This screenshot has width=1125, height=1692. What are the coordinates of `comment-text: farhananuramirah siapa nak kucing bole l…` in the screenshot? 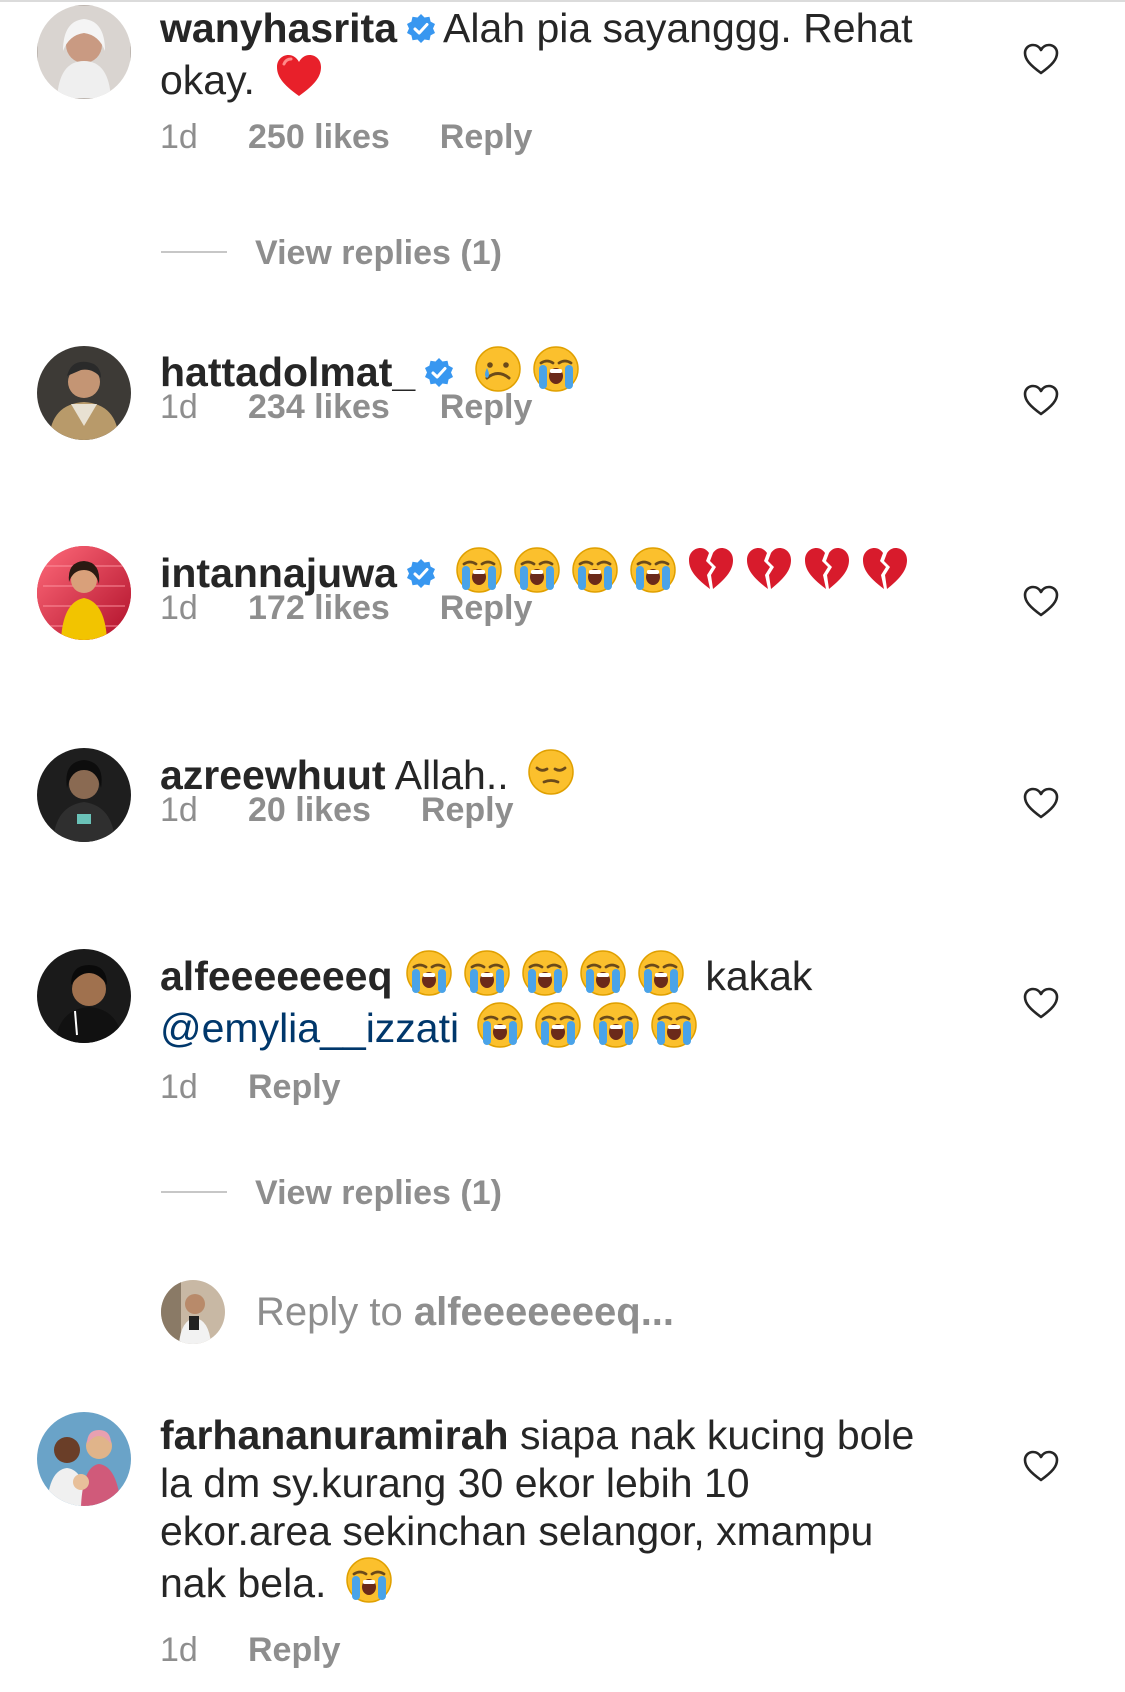 It's located at (560, 1509).